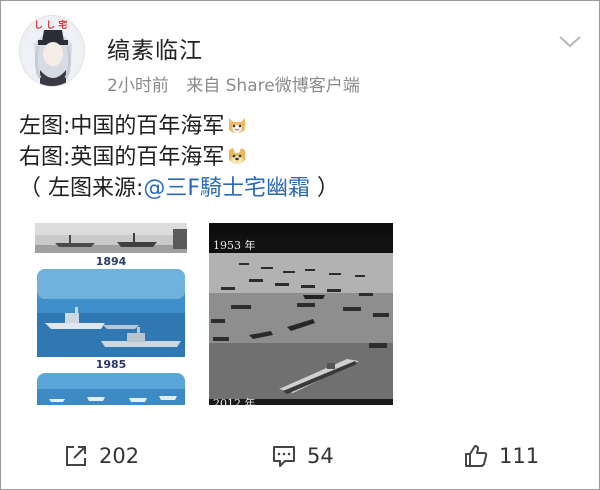 The image size is (600, 490). Describe the element at coordinates (237, 156) in the screenshot. I see `doge-emoji-icon` at that location.